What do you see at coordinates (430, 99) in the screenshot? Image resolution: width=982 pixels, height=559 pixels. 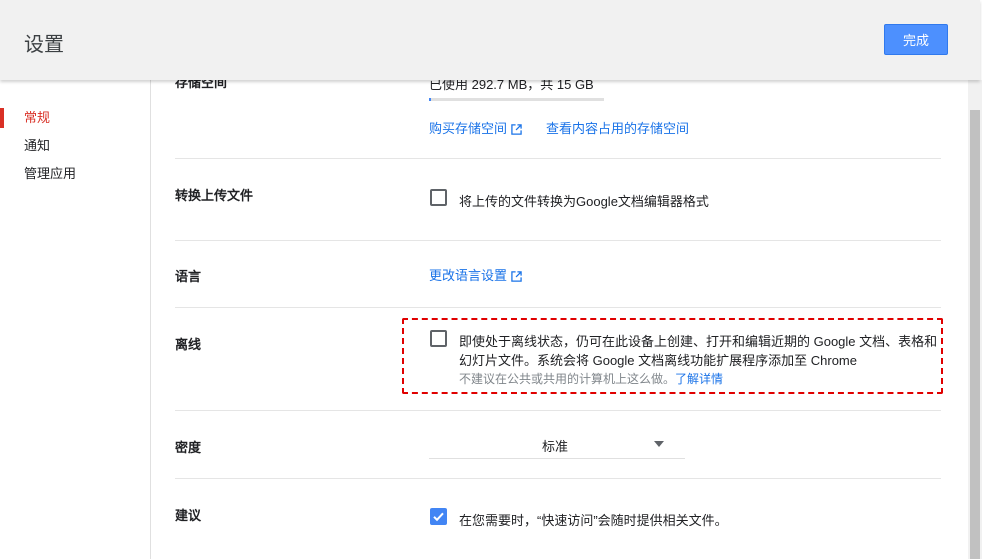 I see `storage-usage-fill` at bounding box center [430, 99].